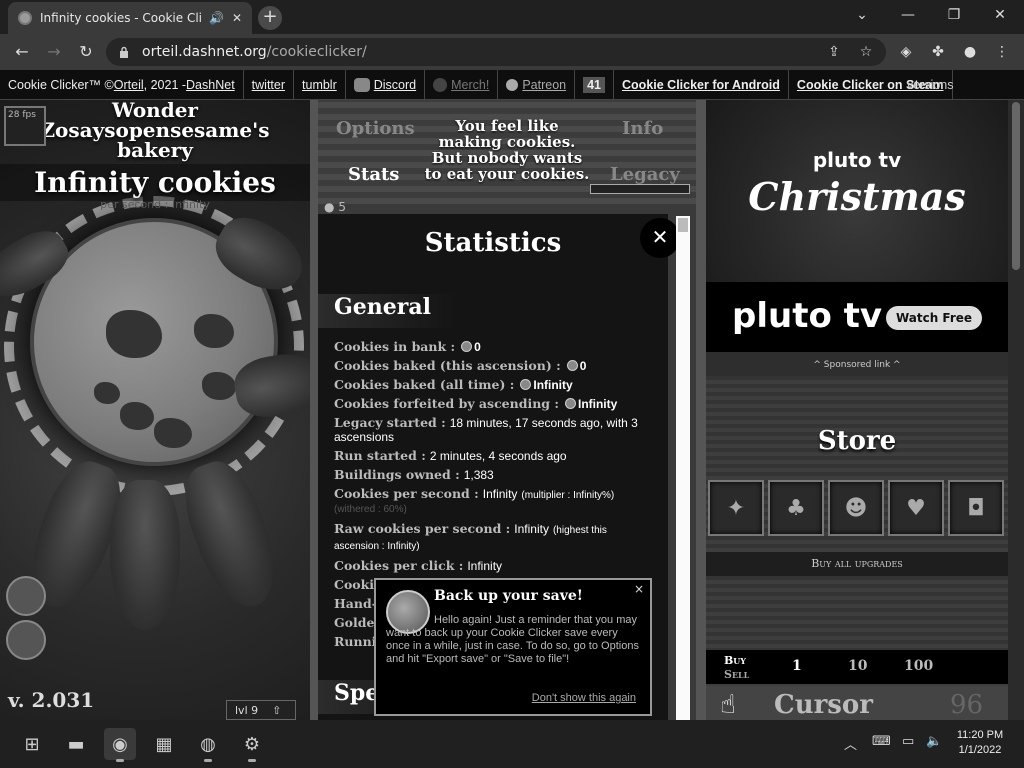  Describe the element at coordinates (736, 508) in the screenshot. I see `upgrade-sparkle-icon: ✦` at that location.